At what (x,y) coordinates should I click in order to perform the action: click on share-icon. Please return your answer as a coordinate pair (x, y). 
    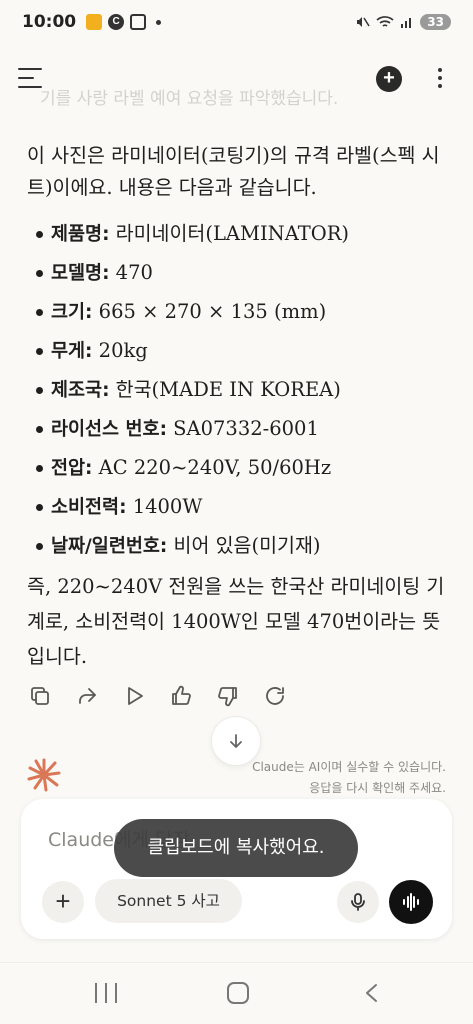
    Looking at the image, I should click on (87, 696).